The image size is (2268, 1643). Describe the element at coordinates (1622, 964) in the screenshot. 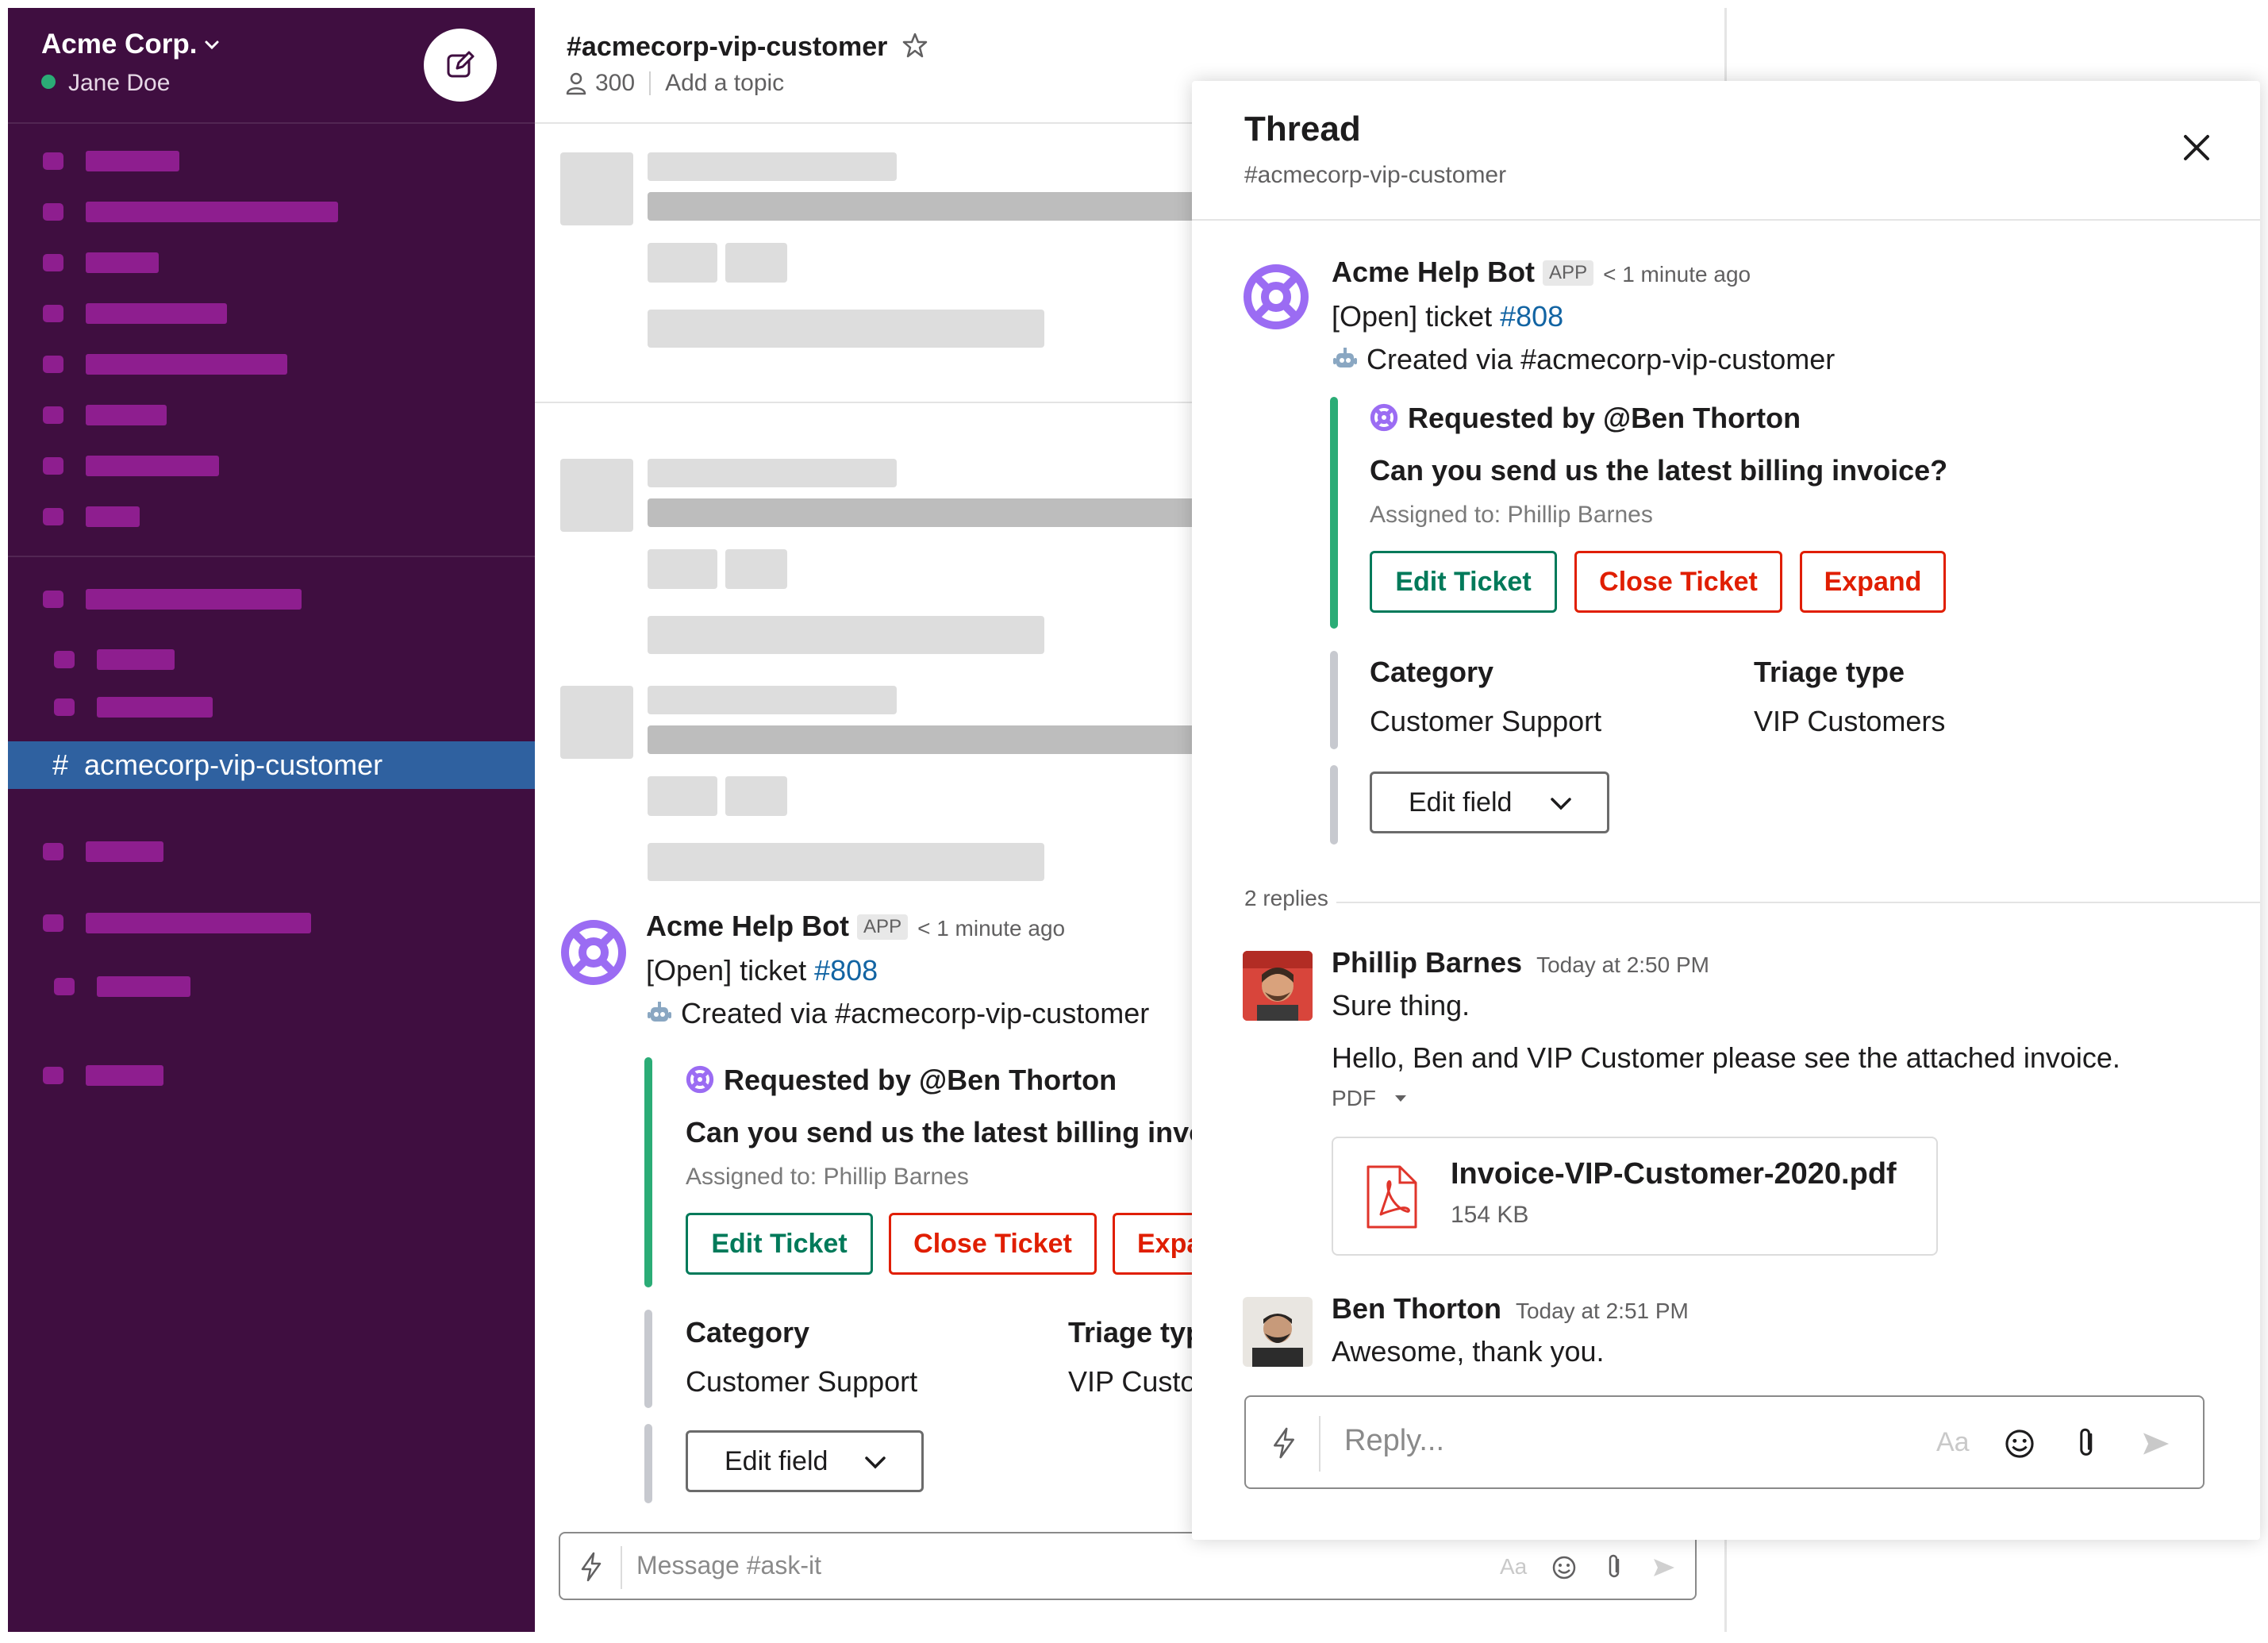

I see `message-time: Today at 2:50 PM` at that location.